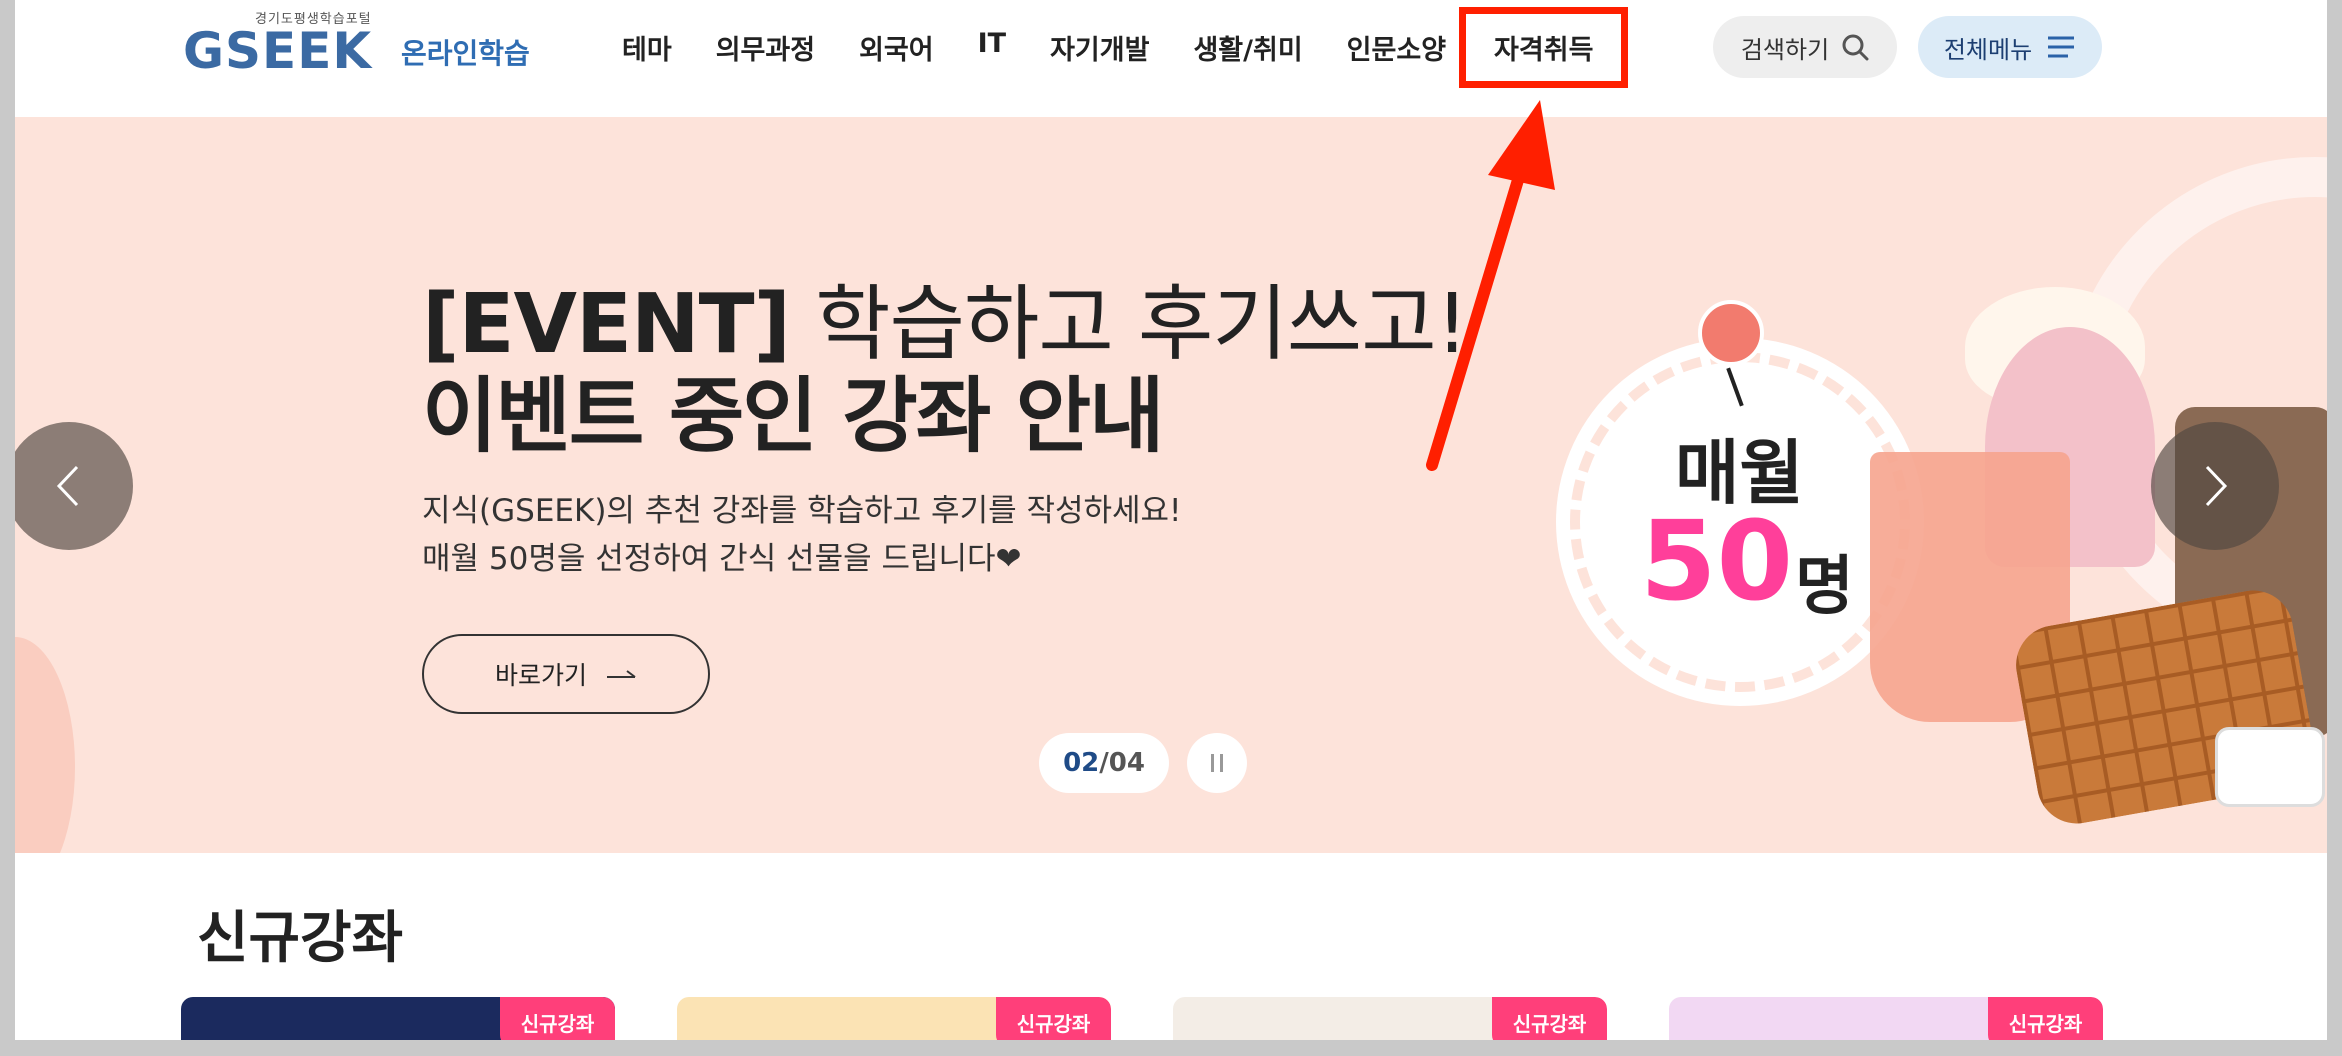  I want to click on pause-button, so click(1217, 763).